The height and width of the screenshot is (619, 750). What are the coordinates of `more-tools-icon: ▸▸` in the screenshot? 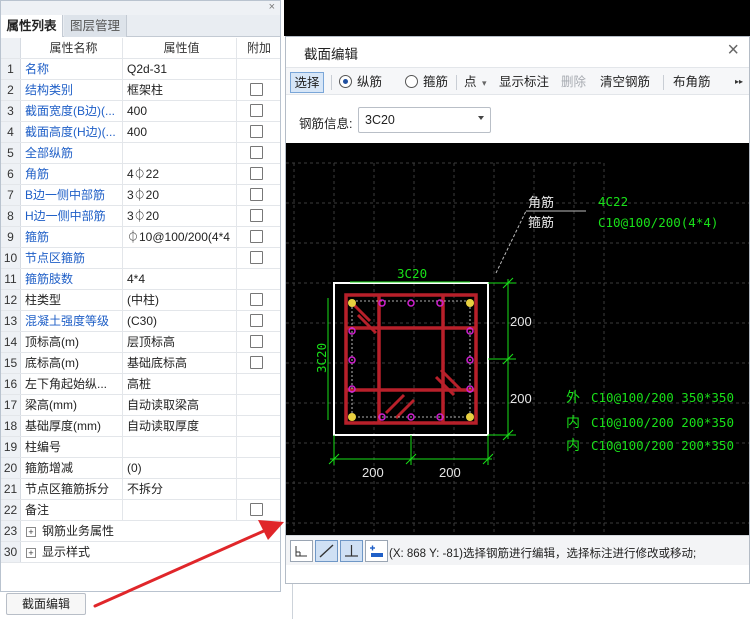 It's located at (739, 82).